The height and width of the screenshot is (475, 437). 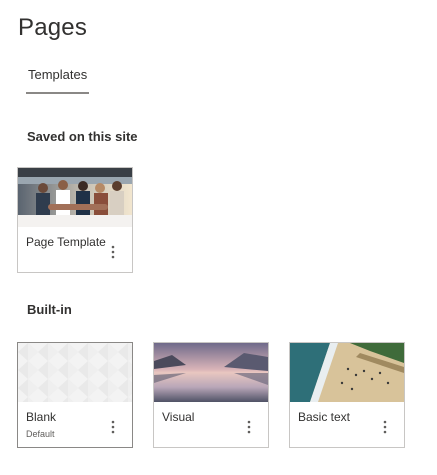 What do you see at coordinates (53, 27) in the screenshot?
I see `page-title: Pages` at bounding box center [53, 27].